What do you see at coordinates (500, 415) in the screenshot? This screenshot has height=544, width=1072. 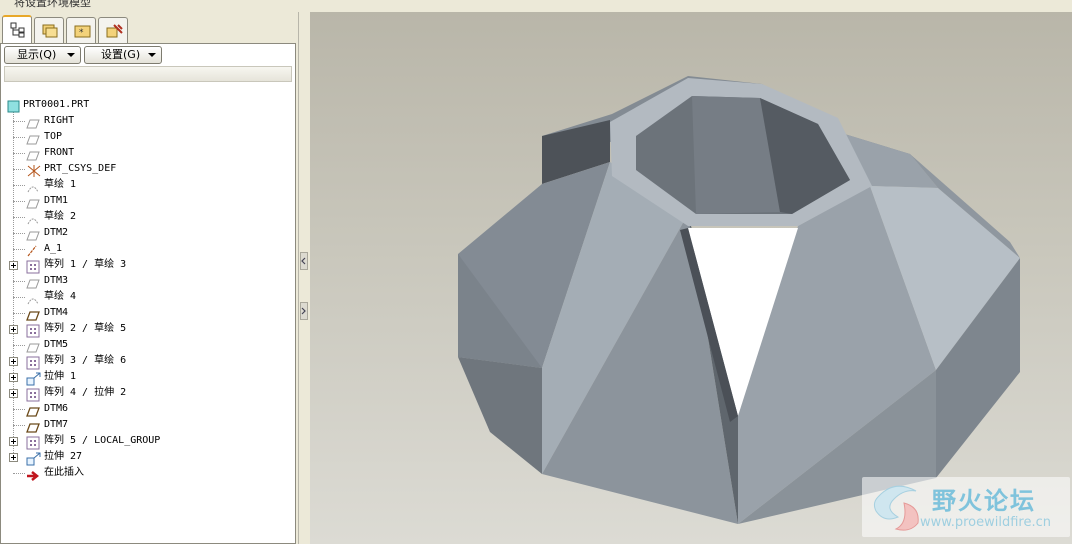 I see `model-facet` at bounding box center [500, 415].